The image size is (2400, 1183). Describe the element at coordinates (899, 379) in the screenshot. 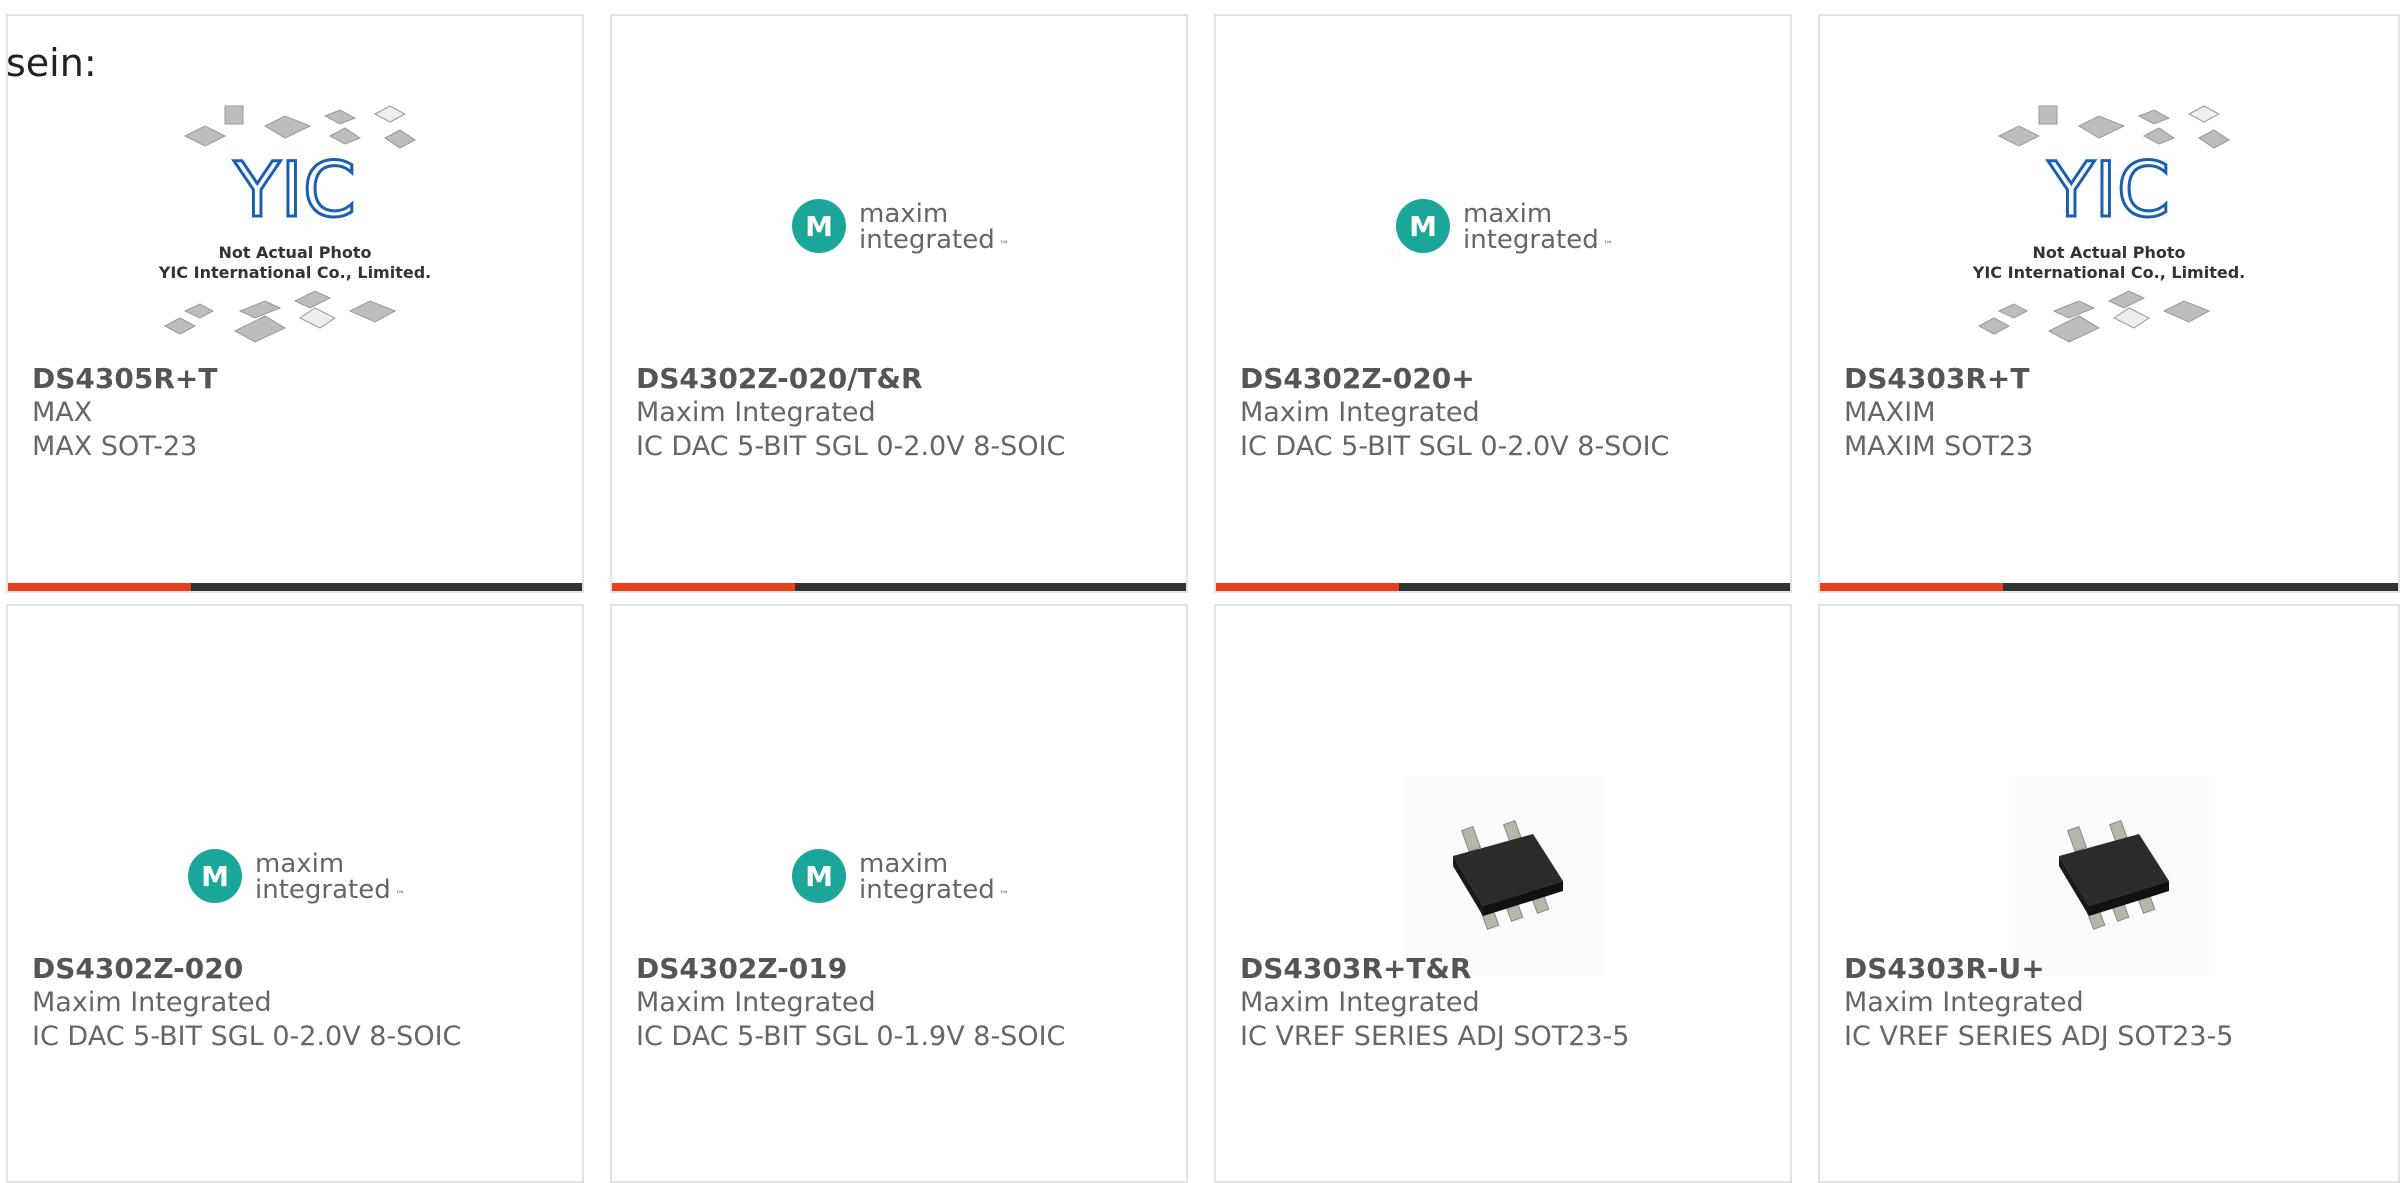

I see `part-number: DS4302Z-020/T&R` at that location.